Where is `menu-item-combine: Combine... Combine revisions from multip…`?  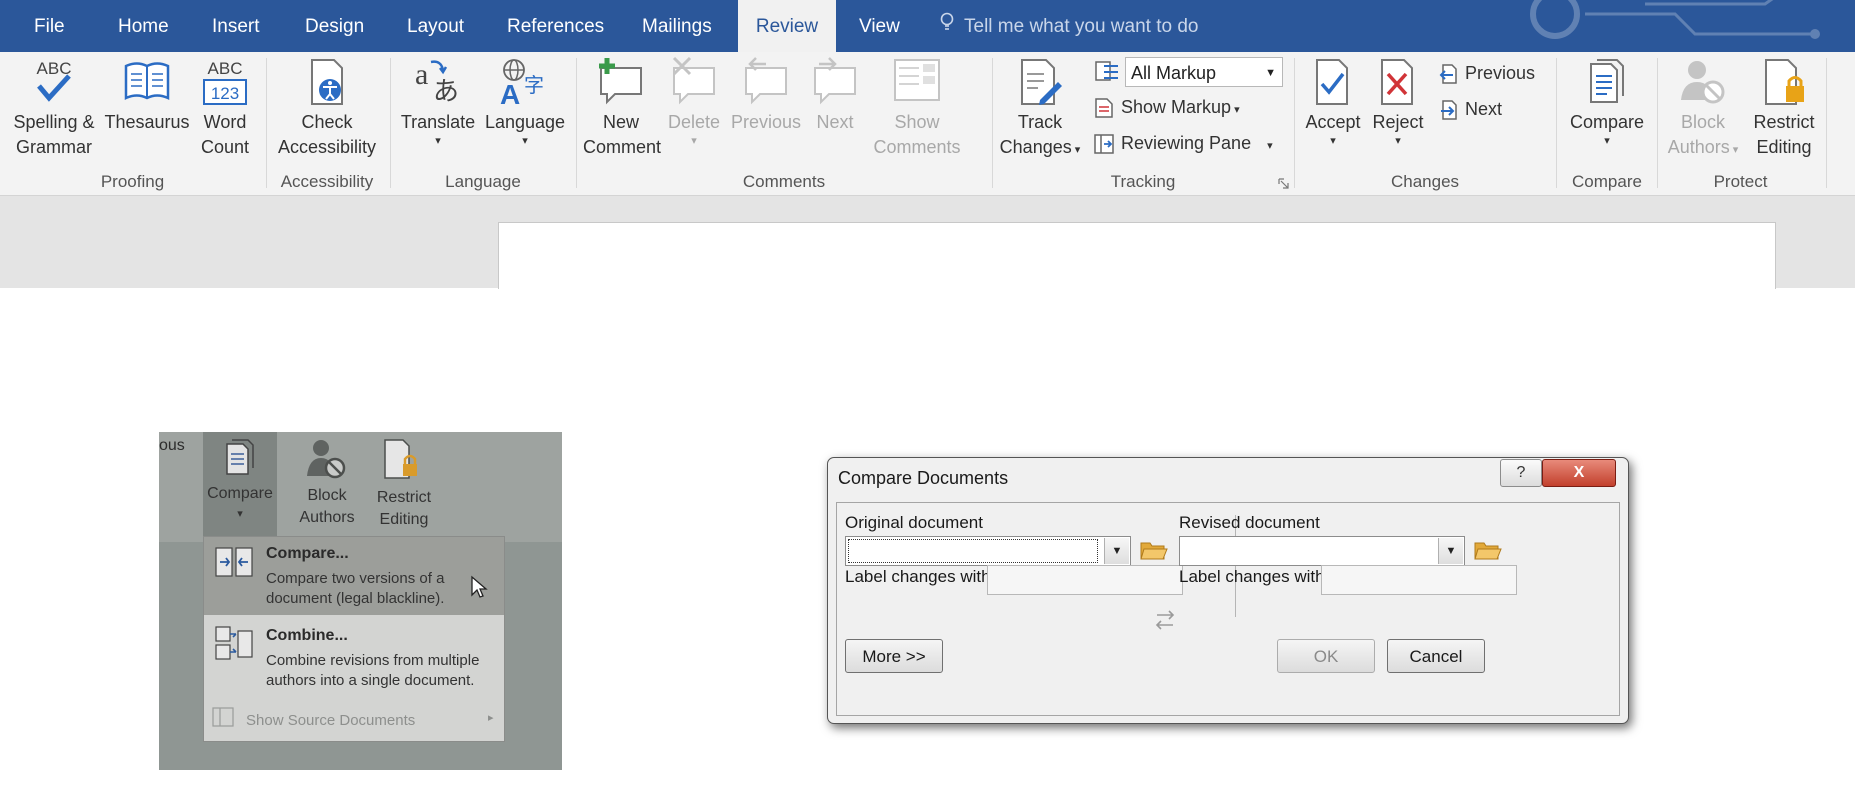 menu-item-combine: Combine... Combine revisions from multip… is located at coordinates (354, 658).